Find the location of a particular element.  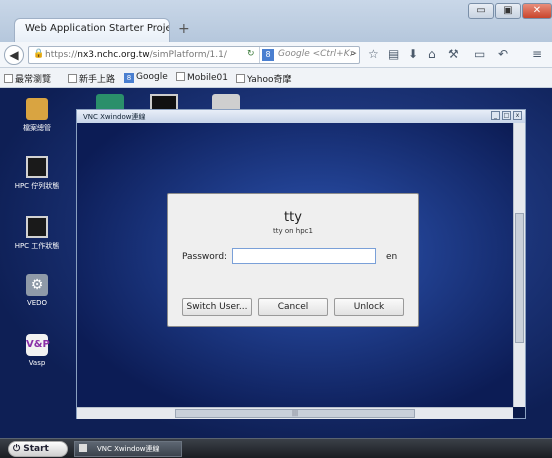

scroll-thumb is located at coordinates (519, 278).